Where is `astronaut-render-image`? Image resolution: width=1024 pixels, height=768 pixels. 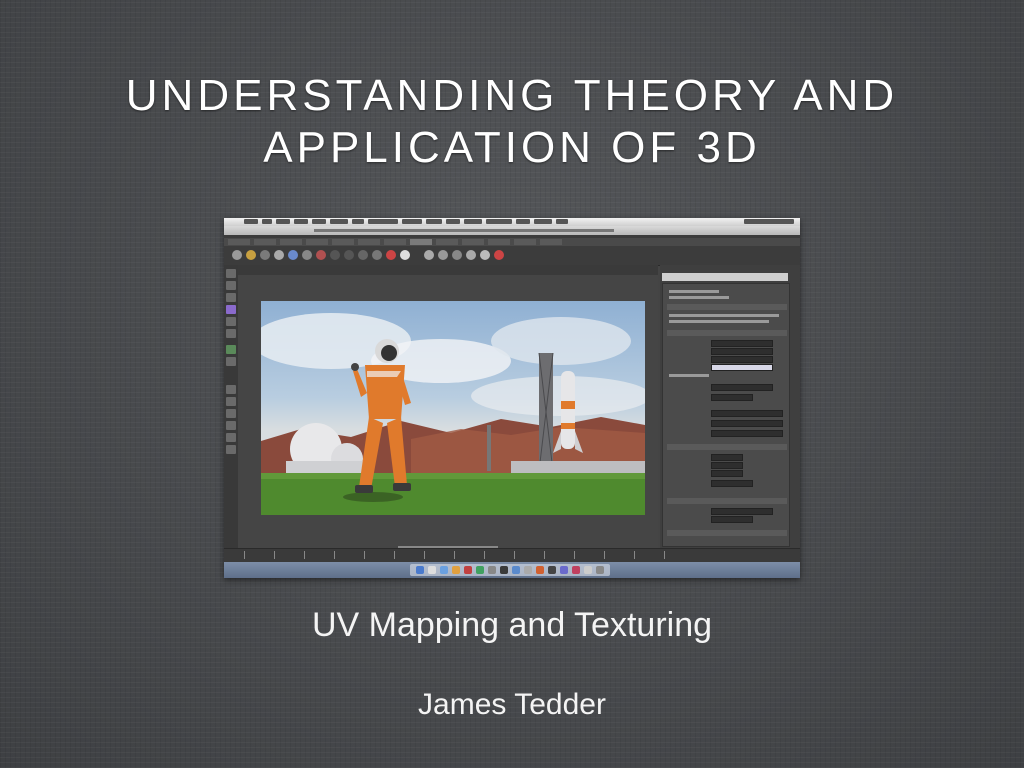 astronaut-render-image is located at coordinates (453, 408).